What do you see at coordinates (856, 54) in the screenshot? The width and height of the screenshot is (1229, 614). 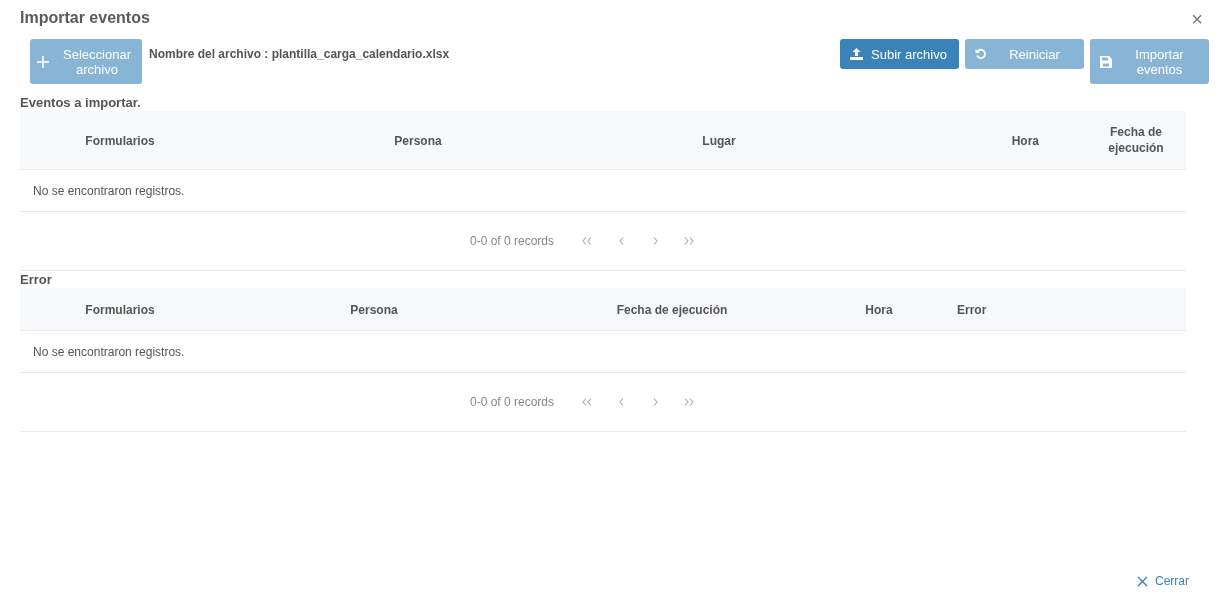 I see `upload-icon` at bounding box center [856, 54].